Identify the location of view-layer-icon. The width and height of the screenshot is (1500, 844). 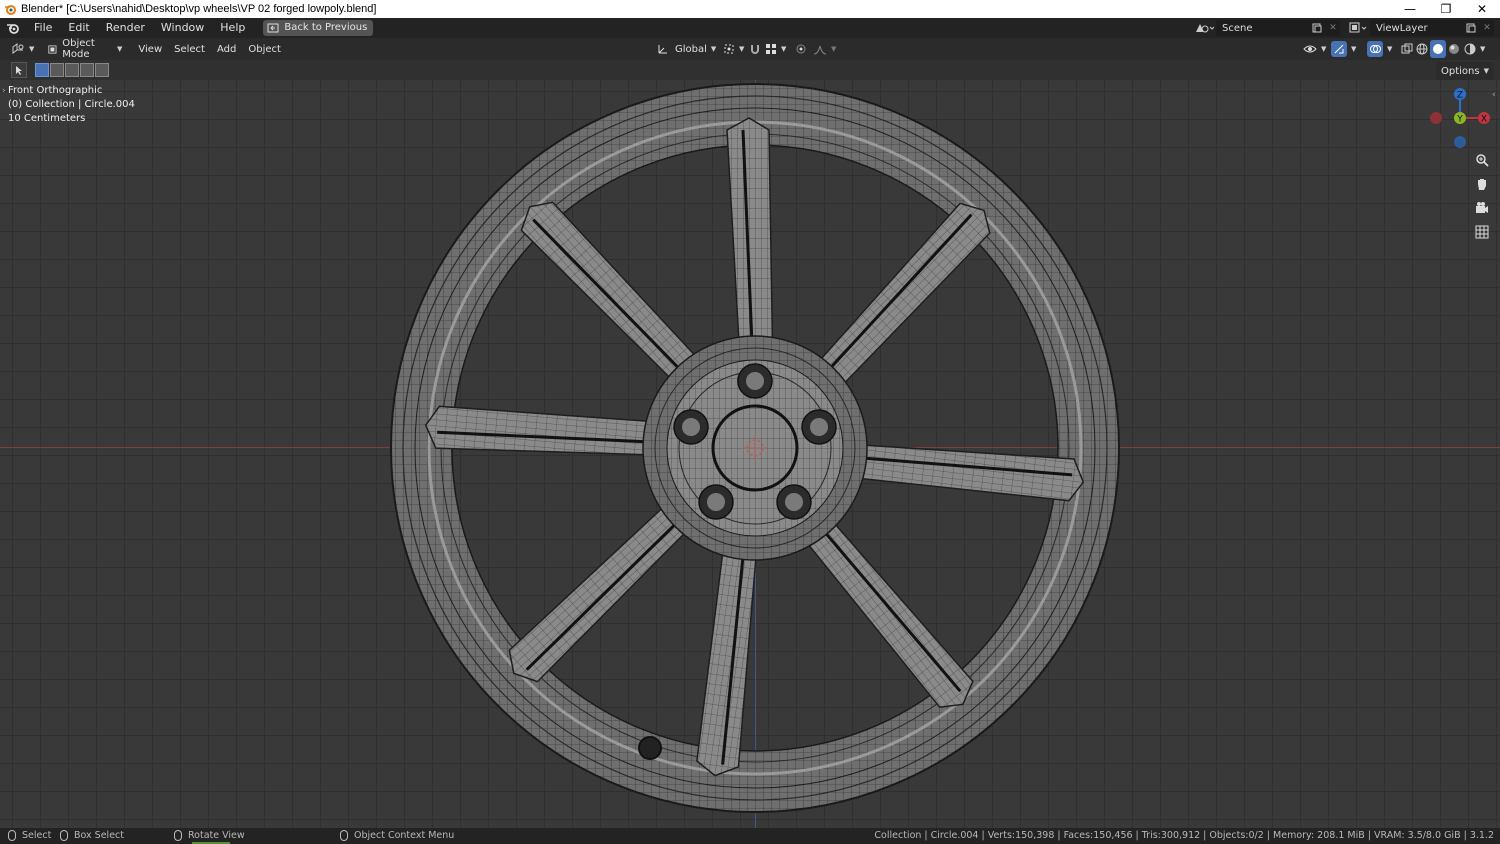
(1358, 28).